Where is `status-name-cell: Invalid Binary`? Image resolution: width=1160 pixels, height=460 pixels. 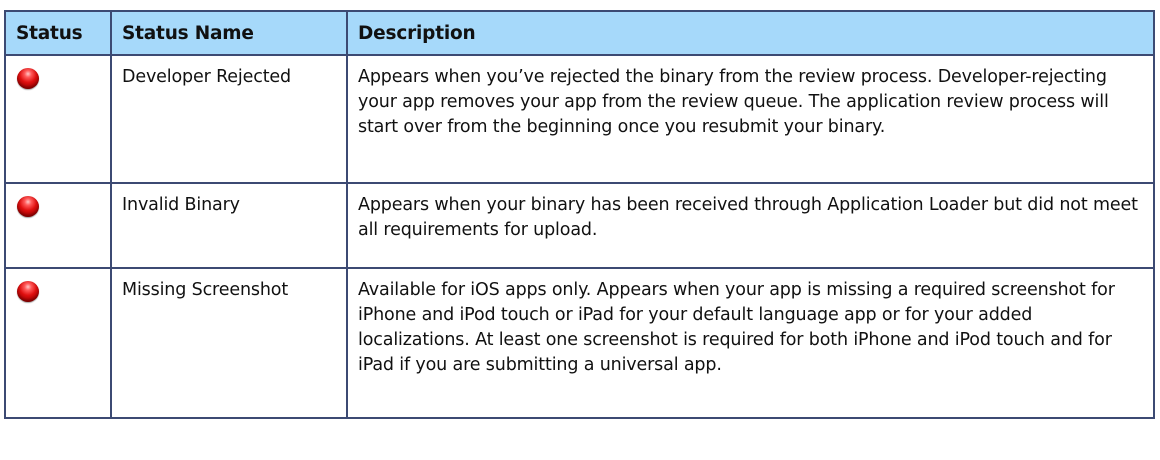
status-name-cell: Invalid Binary is located at coordinates (229, 225).